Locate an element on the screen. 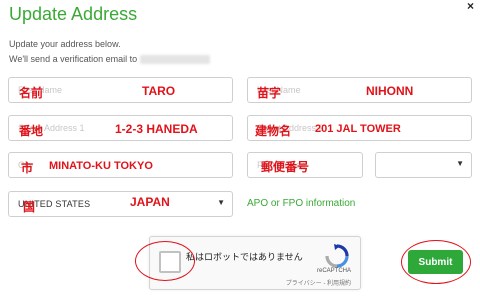  country-annotation-value: JAPAN is located at coordinates (150, 202).